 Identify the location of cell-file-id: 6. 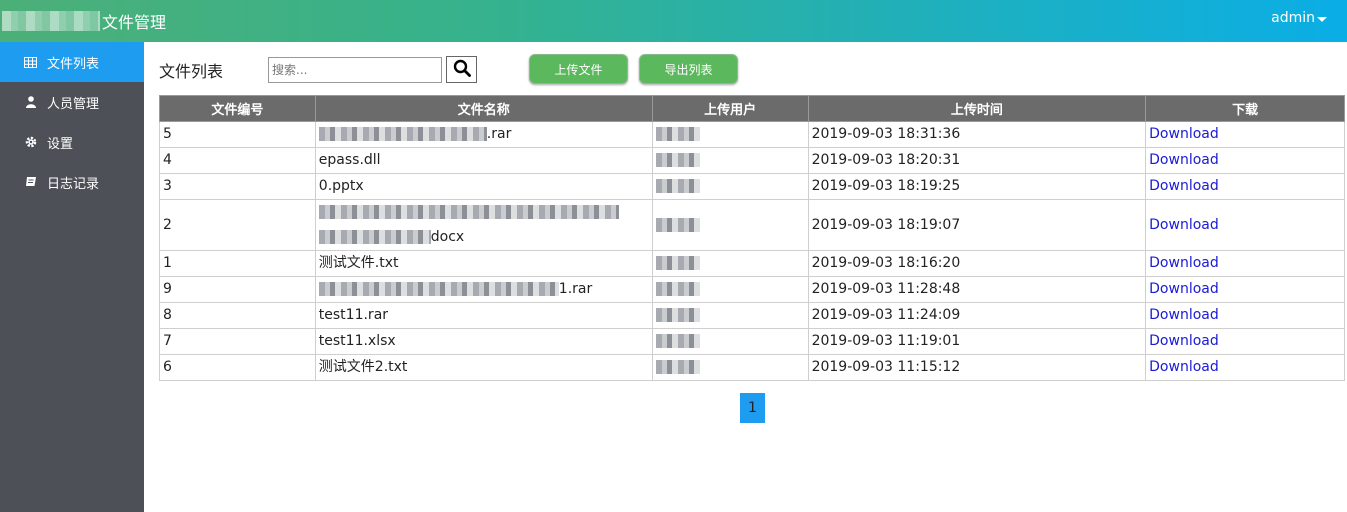
(237, 367).